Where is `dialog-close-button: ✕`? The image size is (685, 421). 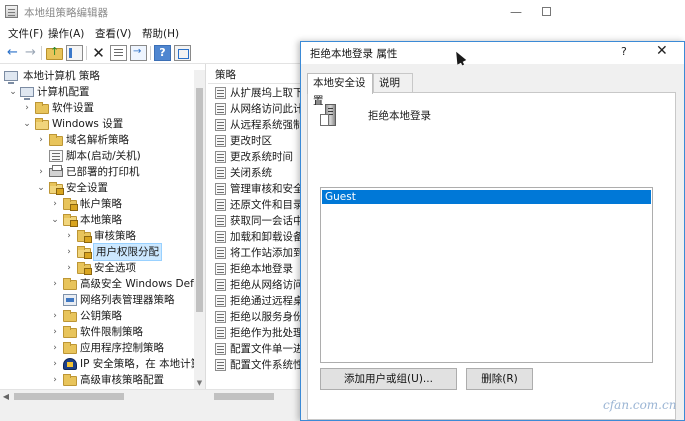 dialog-close-button: ✕ is located at coordinates (662, 51).